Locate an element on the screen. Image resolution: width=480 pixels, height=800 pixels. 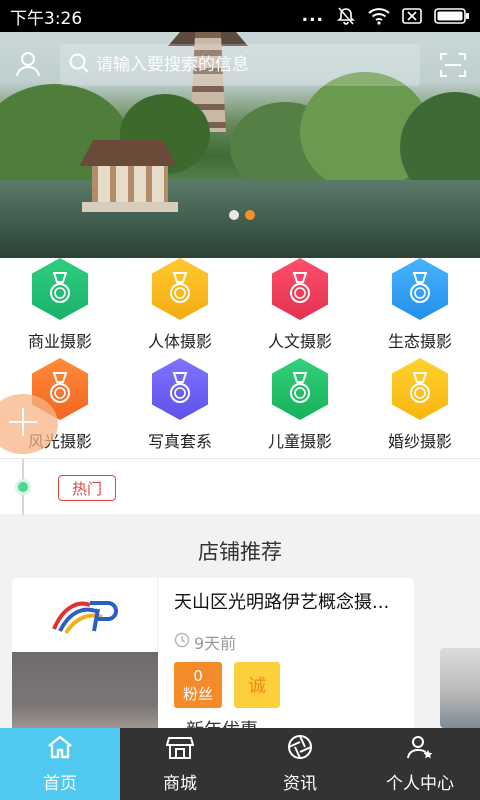
category-item: 写真套系 is located at coordinates (180, 408).